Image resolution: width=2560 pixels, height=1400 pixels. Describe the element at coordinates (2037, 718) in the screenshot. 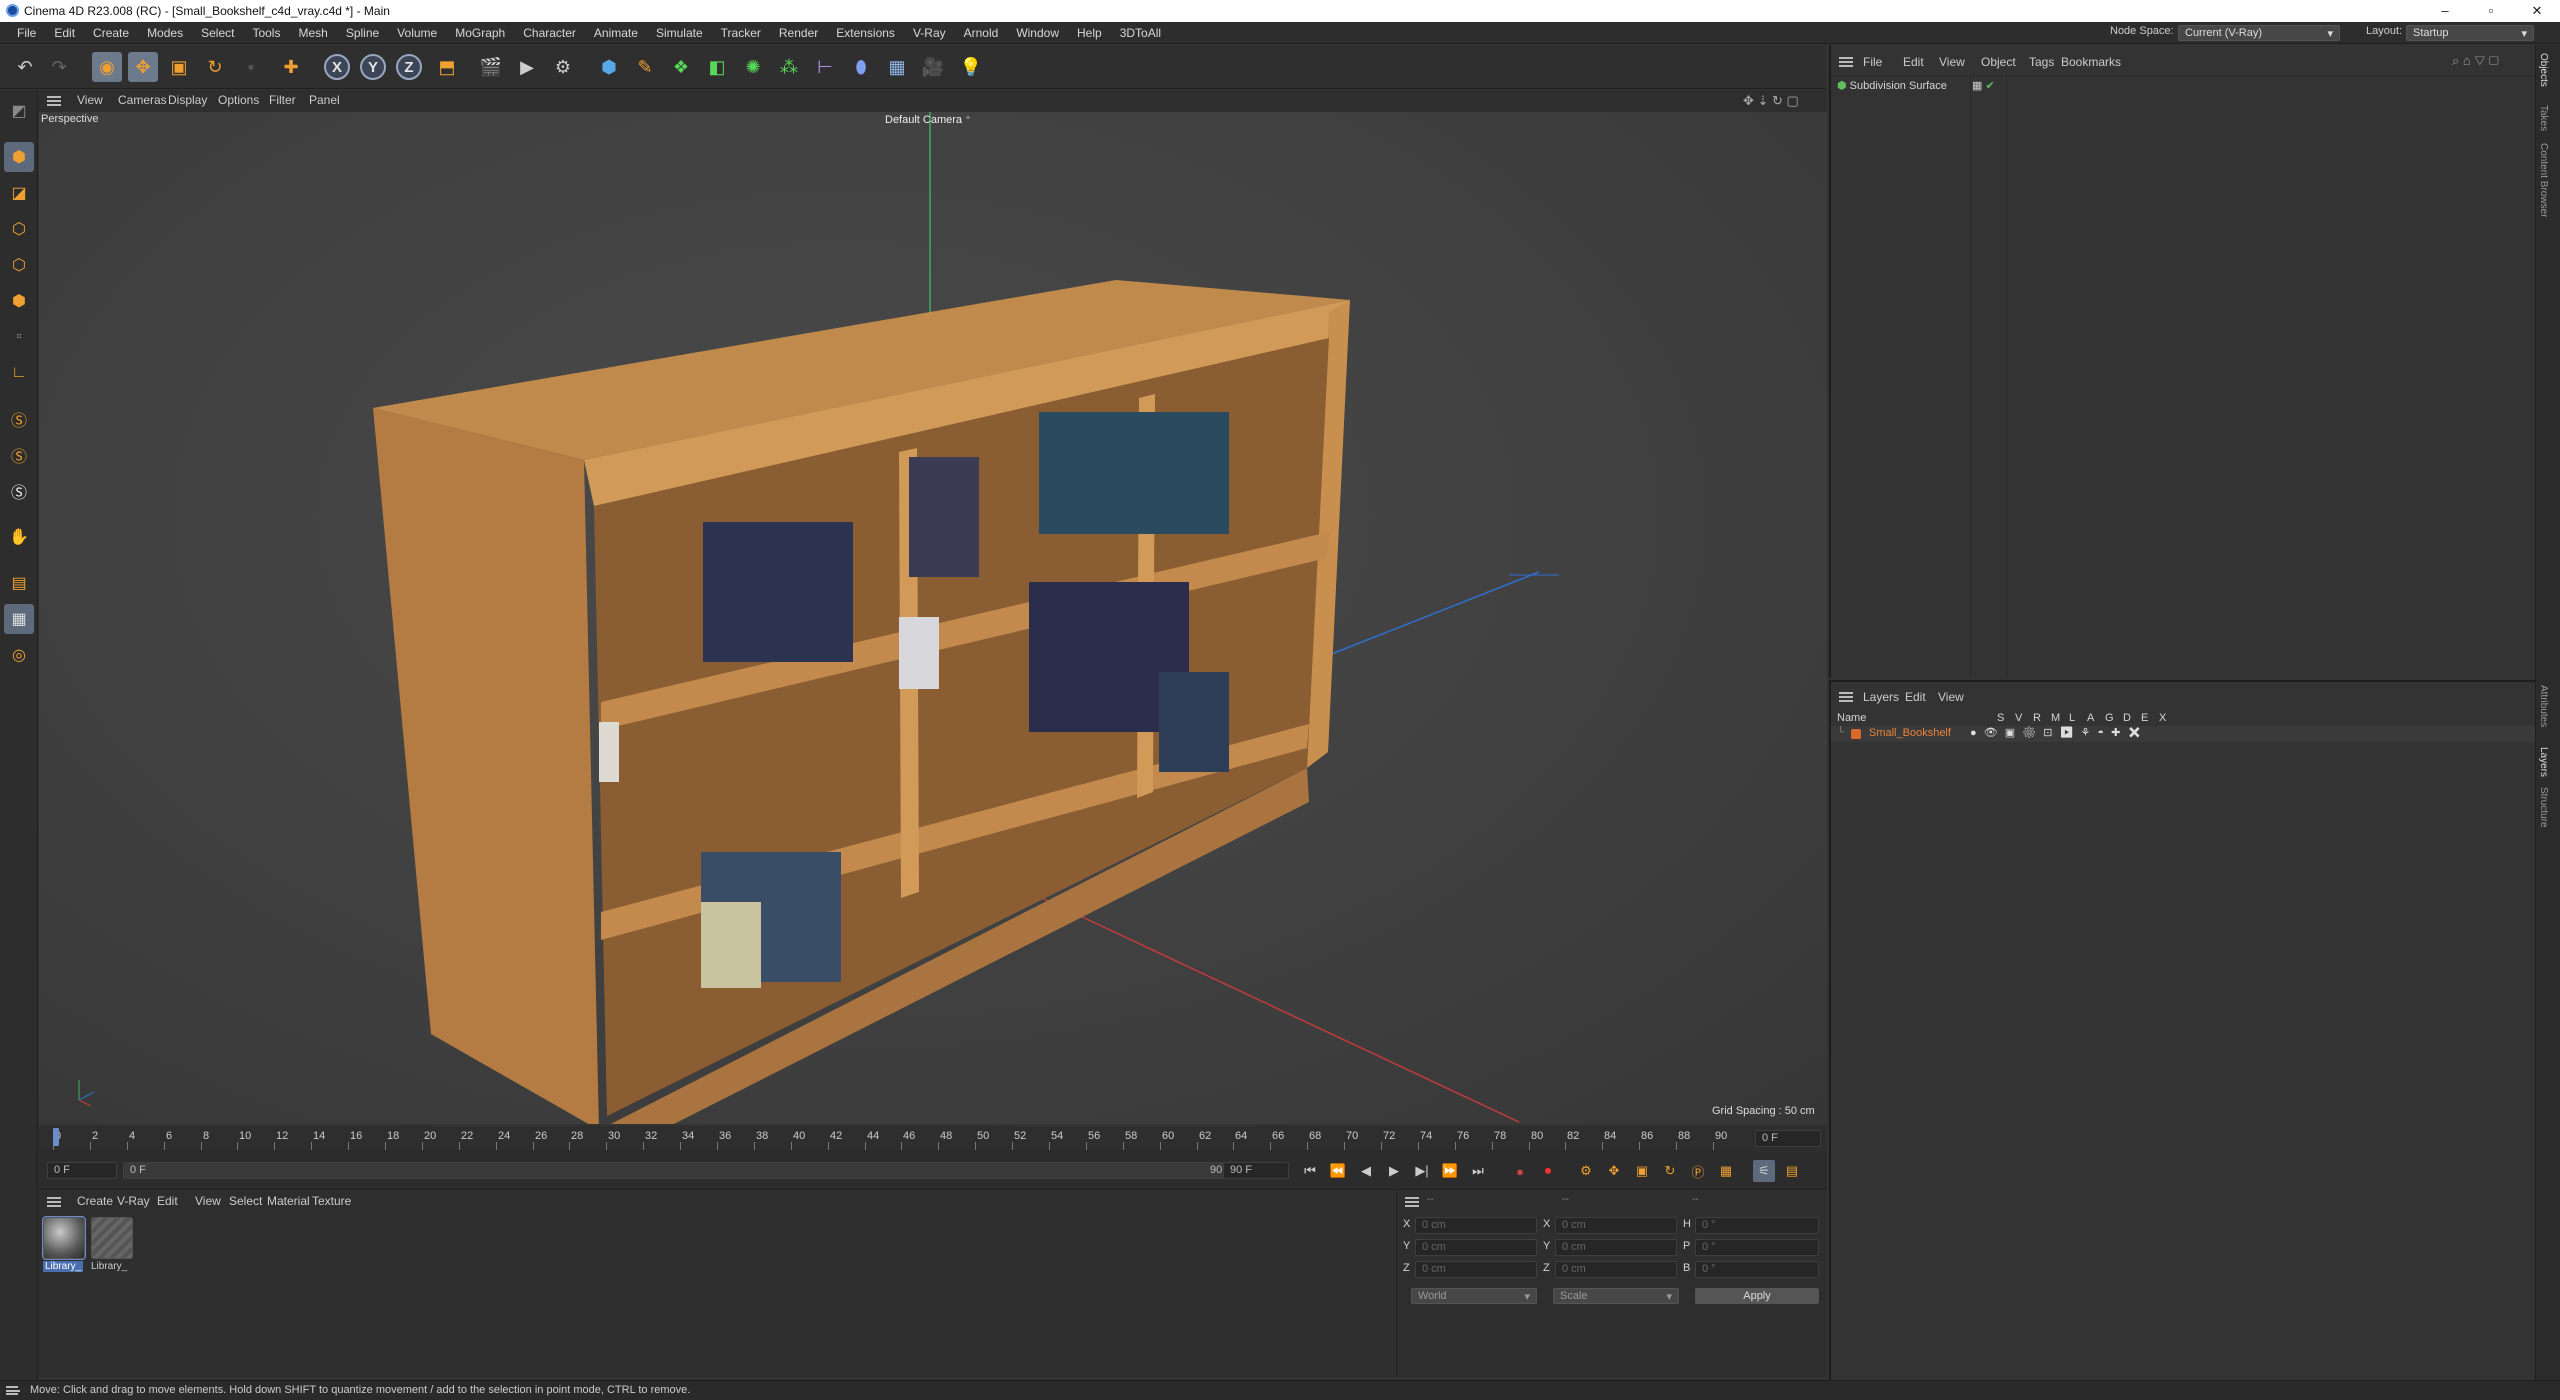

I see `layer-flag-header: R` at that location.